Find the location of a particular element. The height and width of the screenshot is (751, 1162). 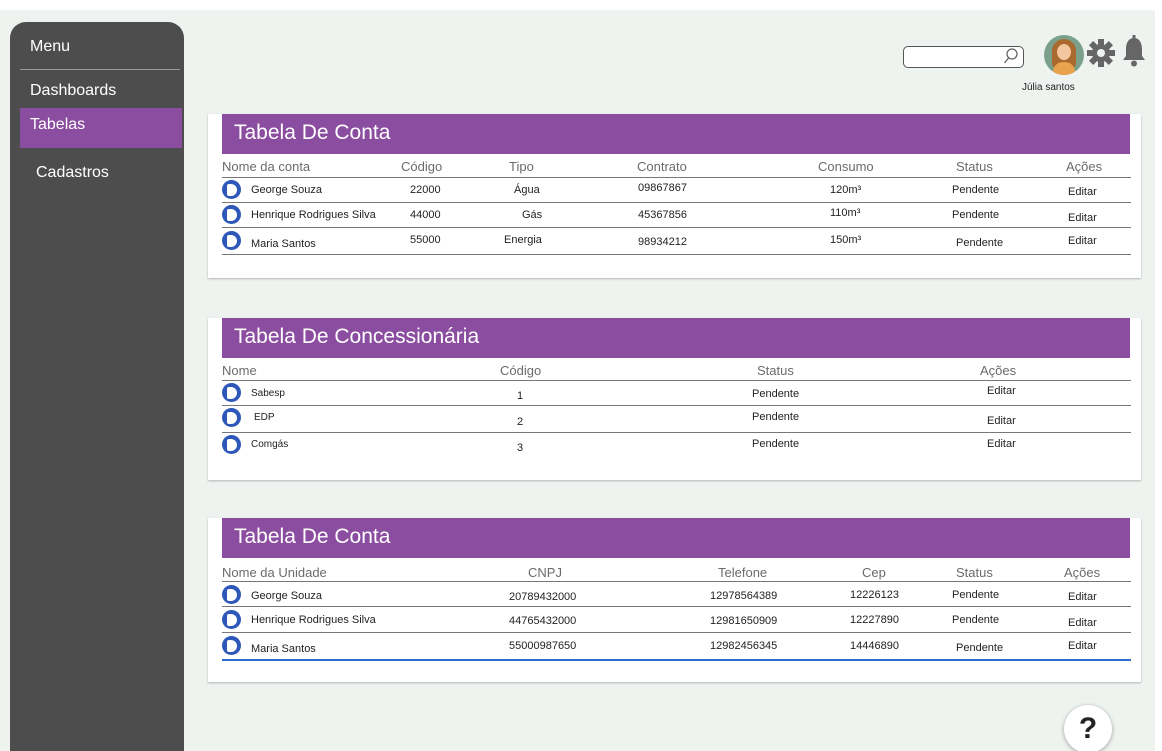

column-header-consumption: Consumo is located at coordinates (846, 166).